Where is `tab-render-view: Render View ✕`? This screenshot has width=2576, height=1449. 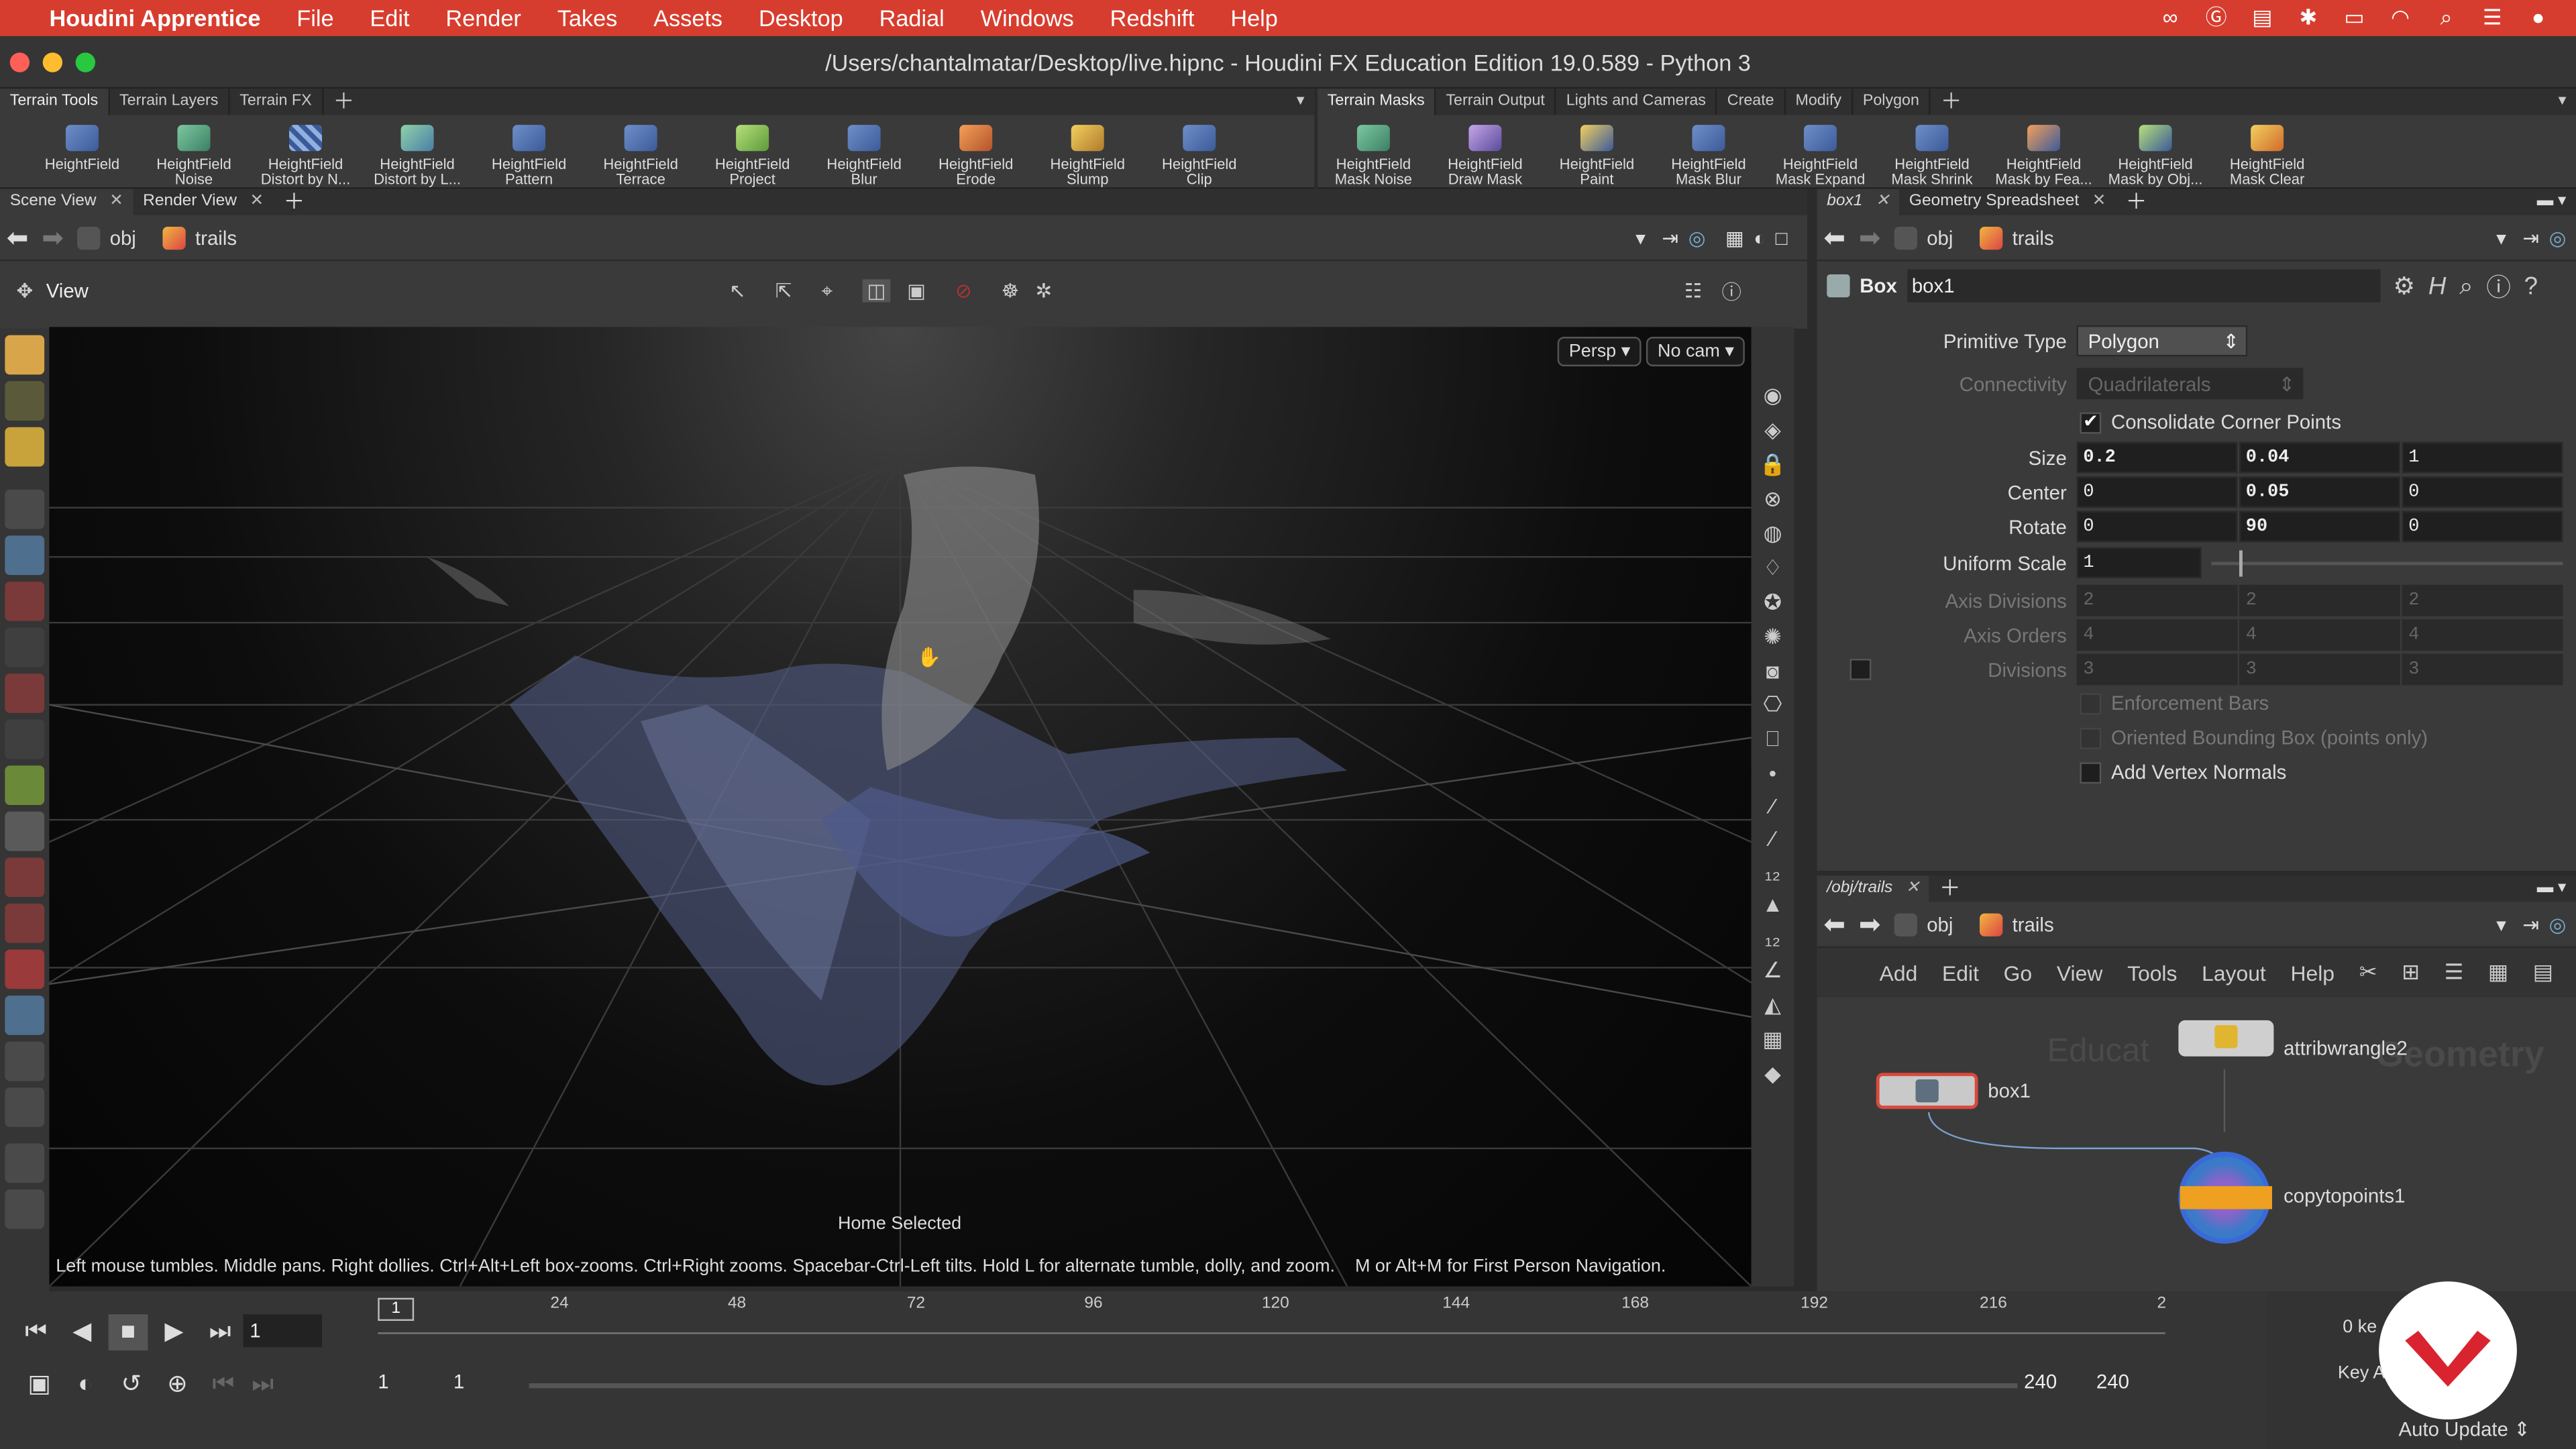 tab-render-view: Render View ✕ is located at coordinates (203, 202).